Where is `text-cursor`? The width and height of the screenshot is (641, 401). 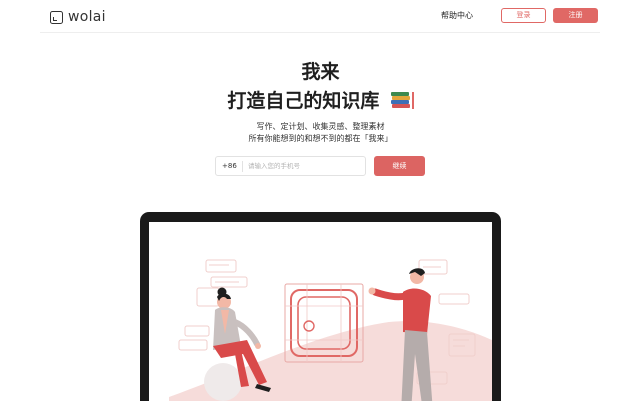
text-cursor is located at coordinates (413, 100).